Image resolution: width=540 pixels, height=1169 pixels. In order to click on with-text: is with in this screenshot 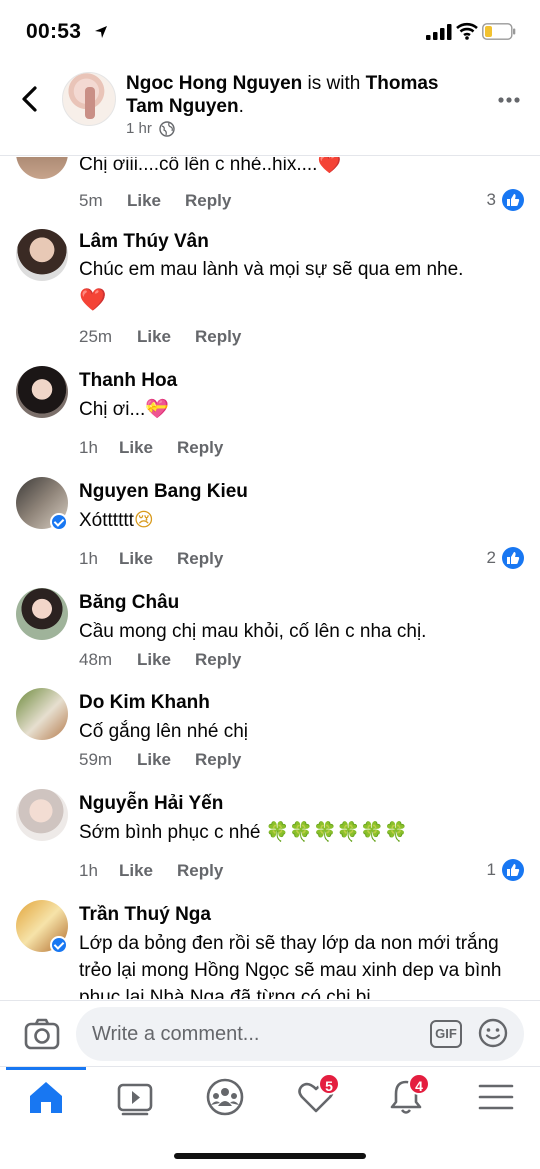, I will do `click(334, 83)`.